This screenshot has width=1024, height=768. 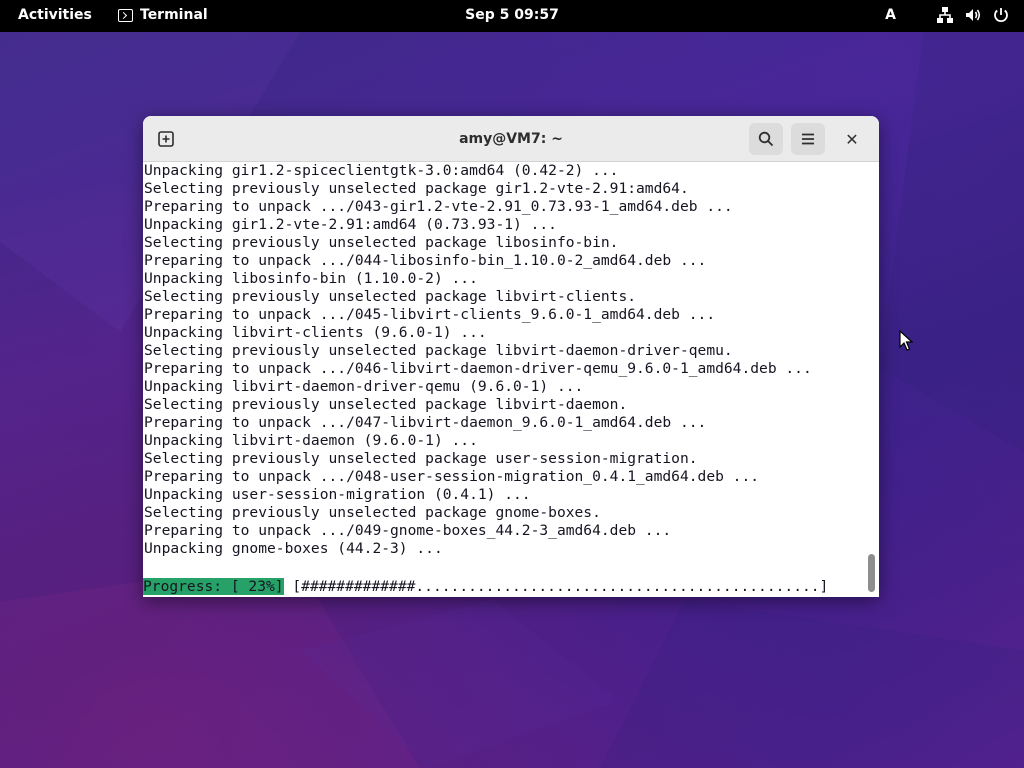 What do you see at coordinates (872, 379) in the screenshot?
I see `terminal-scrollbar` at bounding box center [872, 379].